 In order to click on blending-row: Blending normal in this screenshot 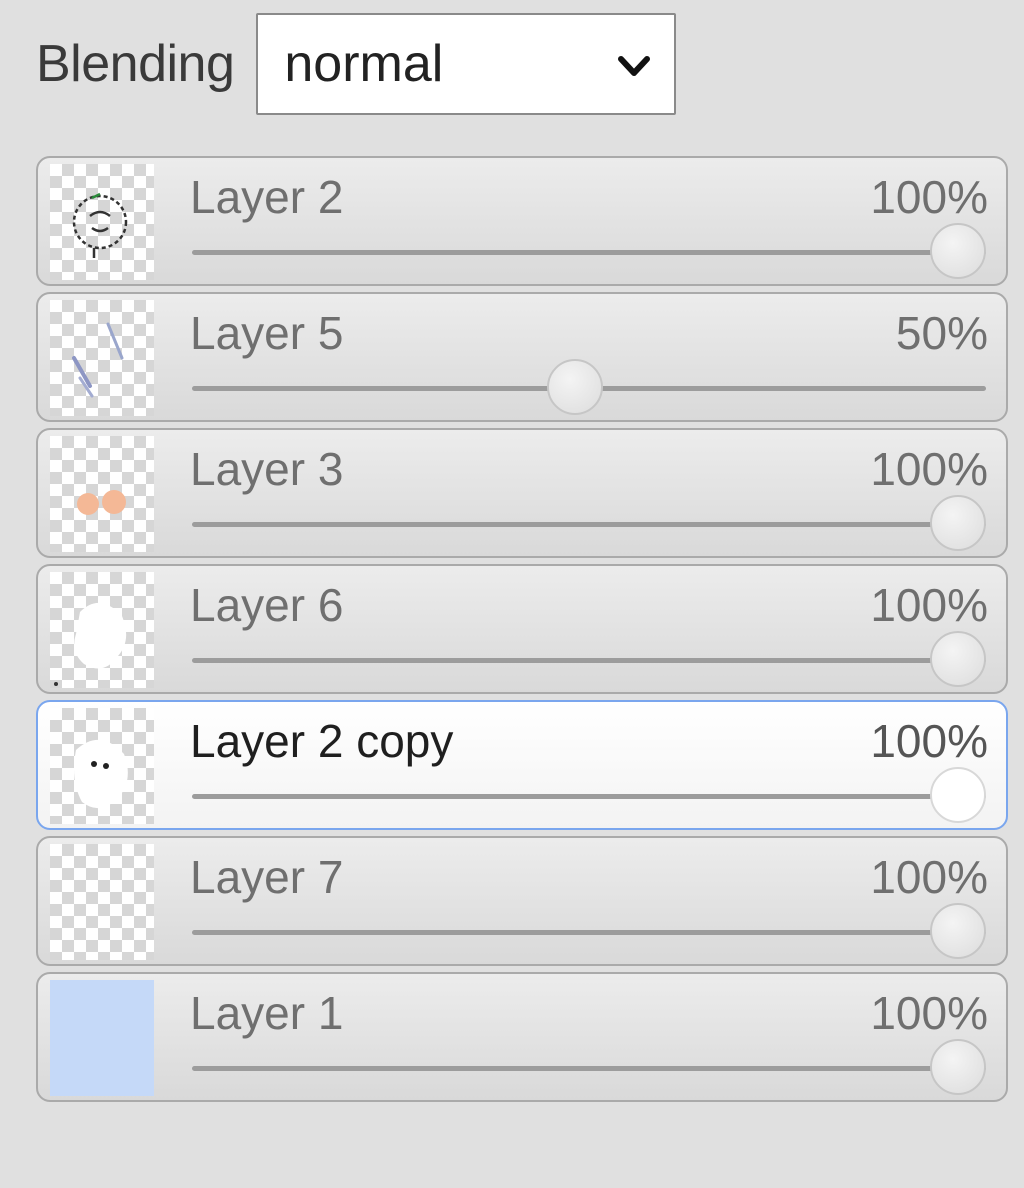, I will do `click(356, 64)`.